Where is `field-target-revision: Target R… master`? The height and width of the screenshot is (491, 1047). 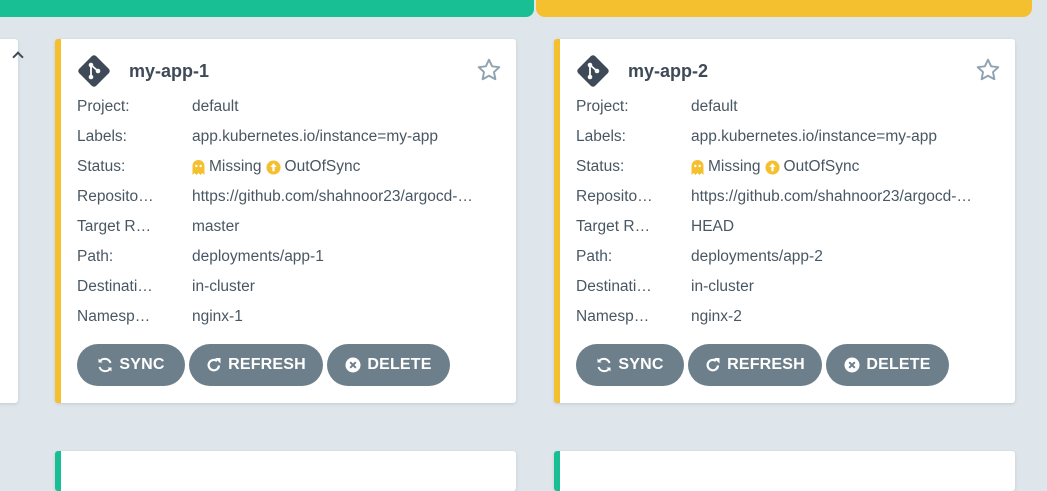
field-target-revision: Target R… master is located at coordinates (289, 227).